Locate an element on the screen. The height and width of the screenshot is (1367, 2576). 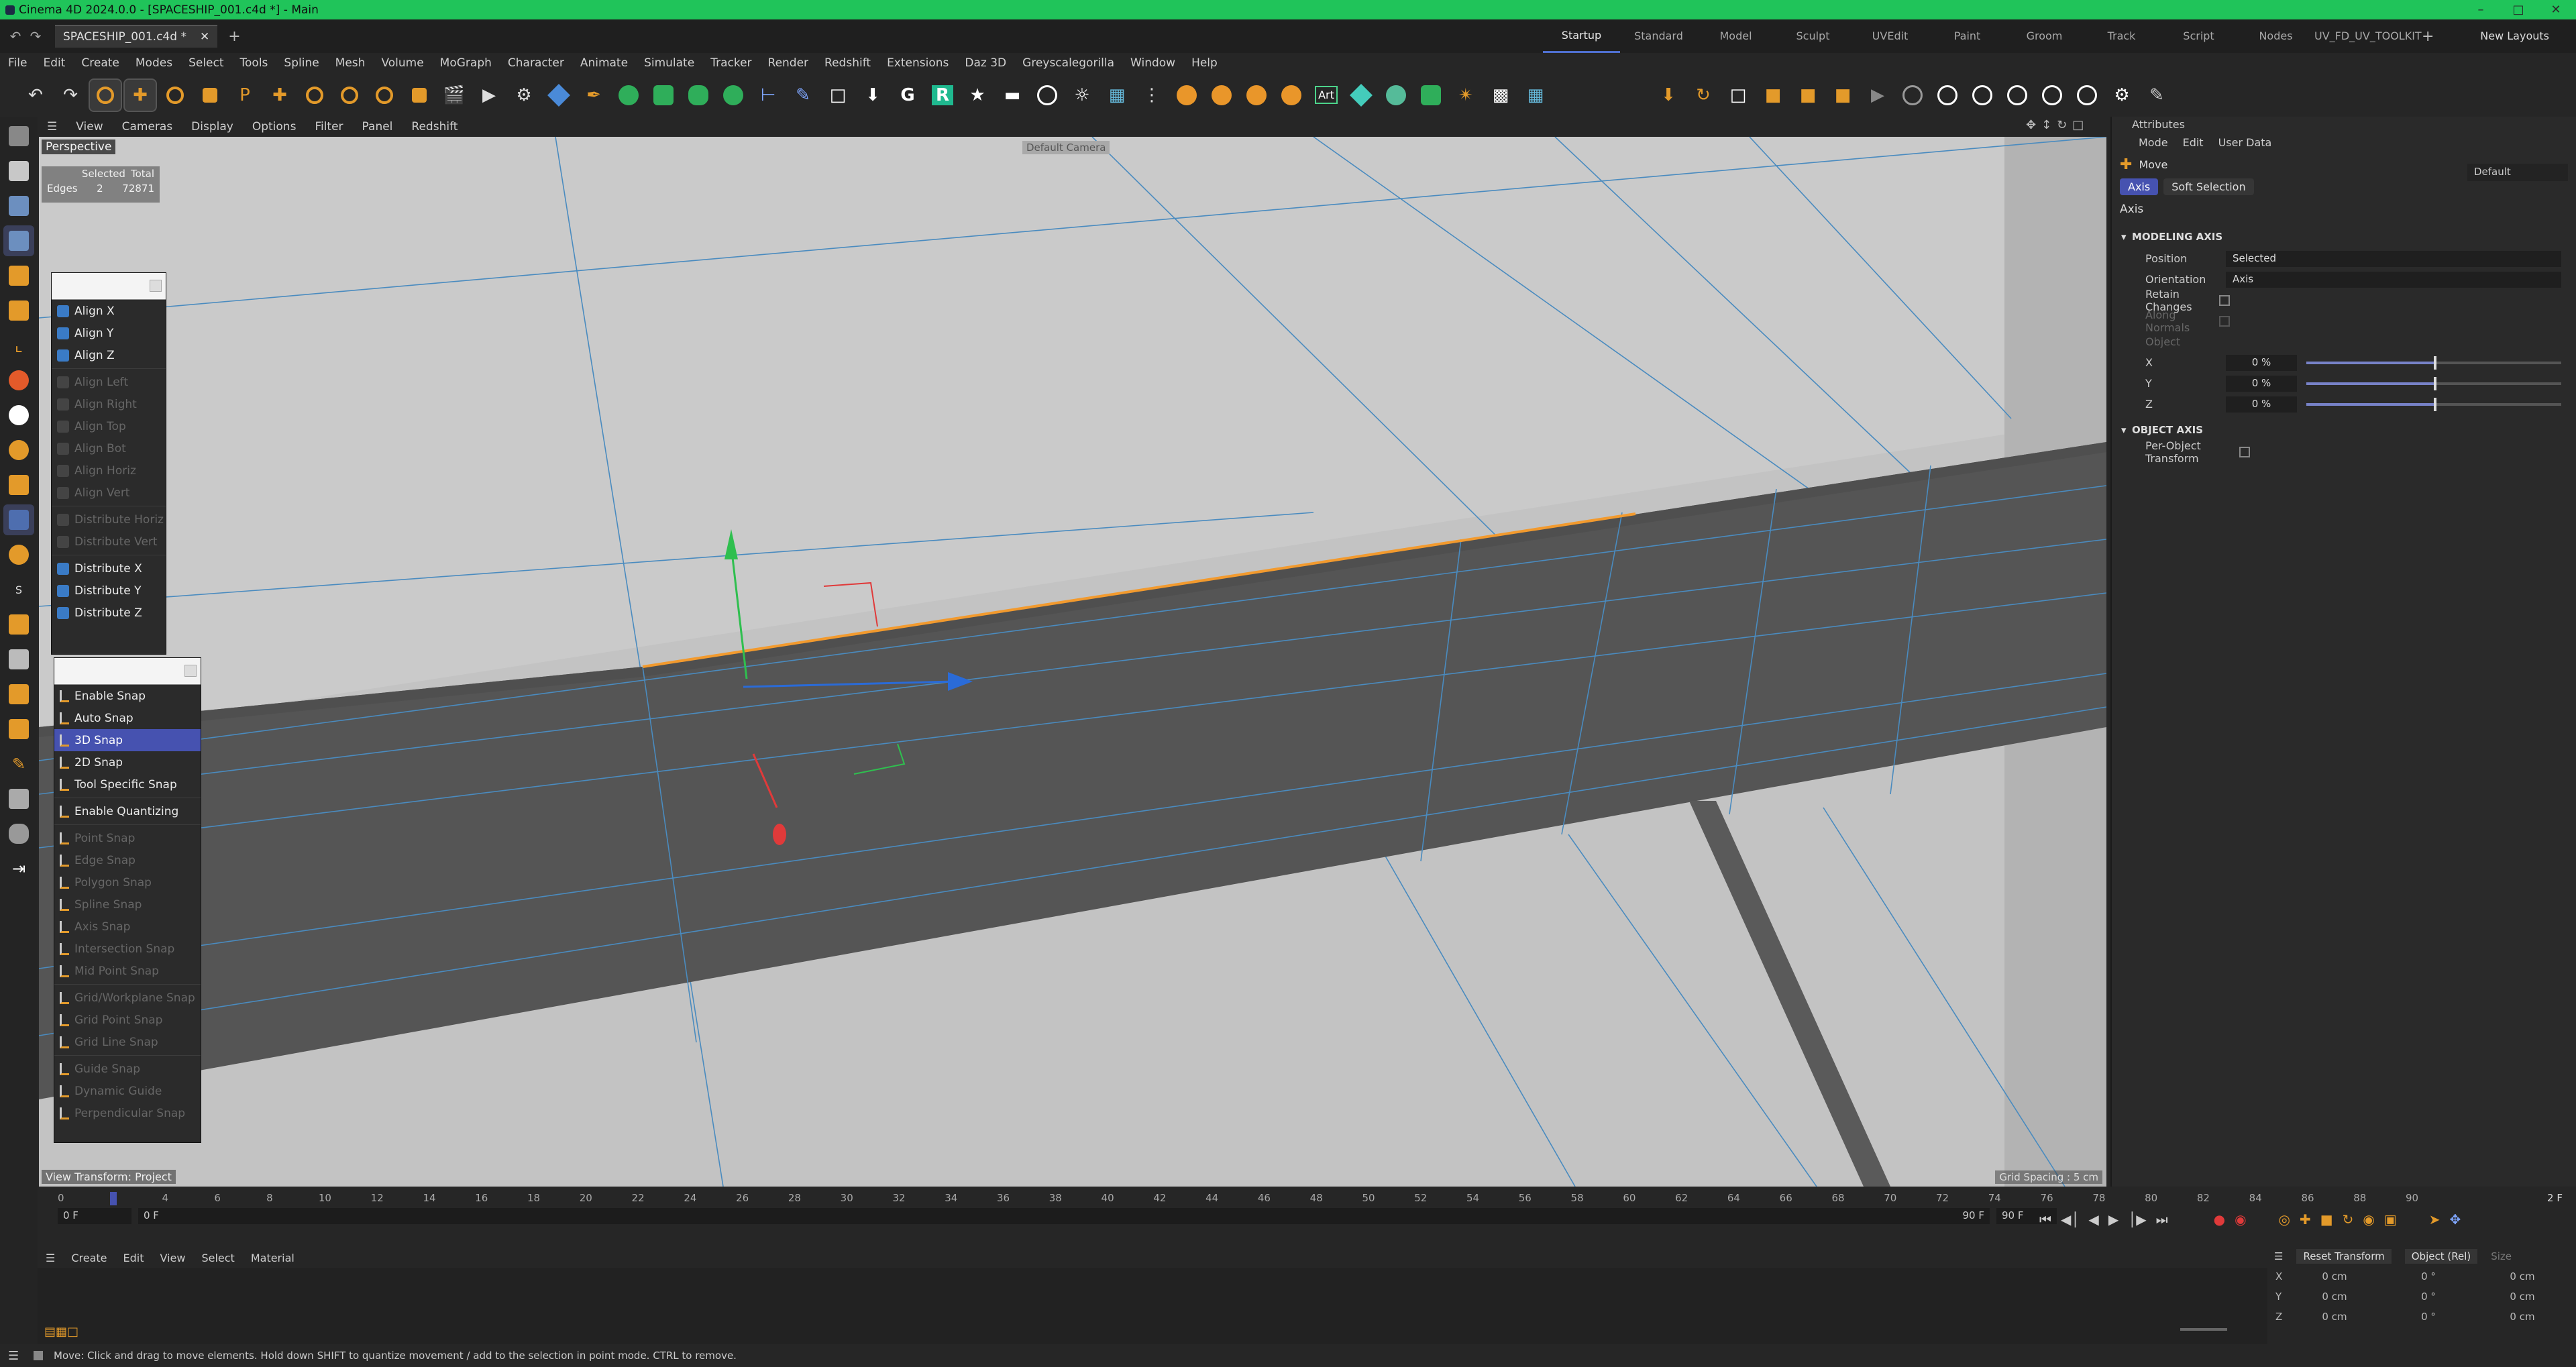
snap-item: Axis Snap is located at coordinates (127, 927).